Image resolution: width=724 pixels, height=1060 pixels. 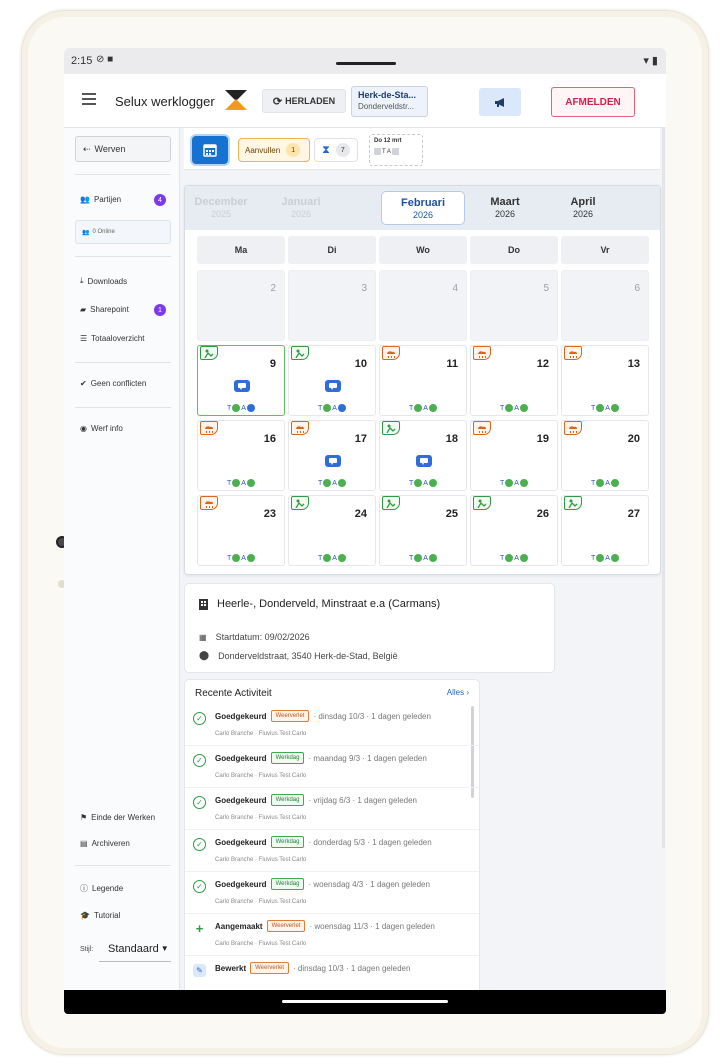 What do you see at coordinates (423, 380) in the screenshot?
I see `calendar-day: 11 T A` at bounding box center [423, 380].